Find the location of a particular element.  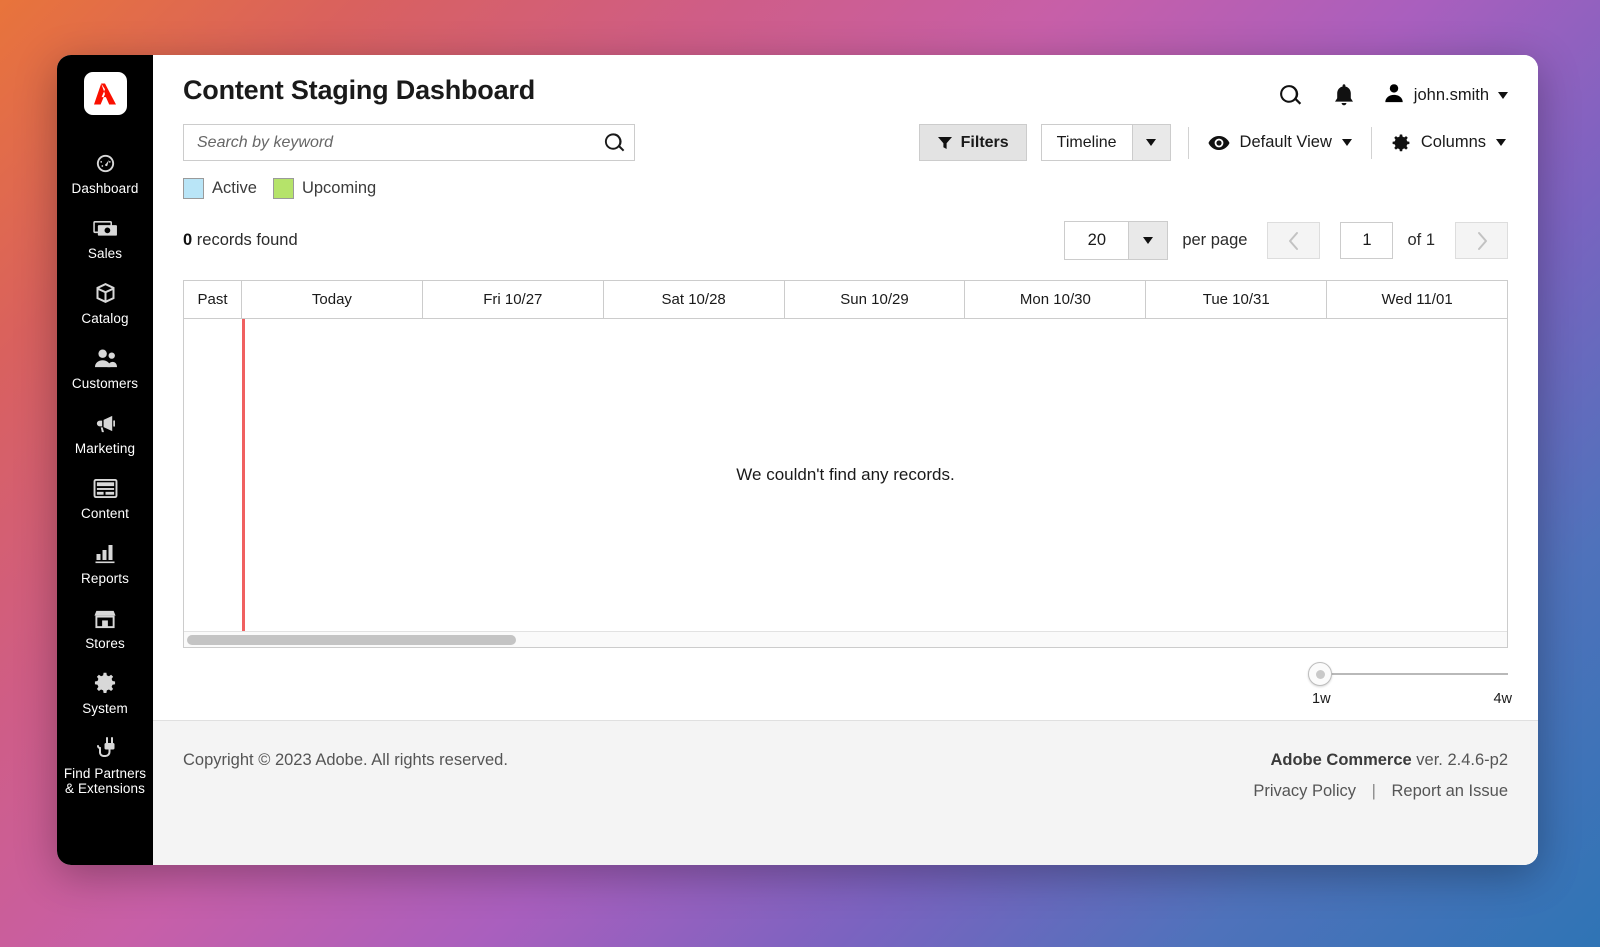

next-page-button is located at coordinates (1481, 240).